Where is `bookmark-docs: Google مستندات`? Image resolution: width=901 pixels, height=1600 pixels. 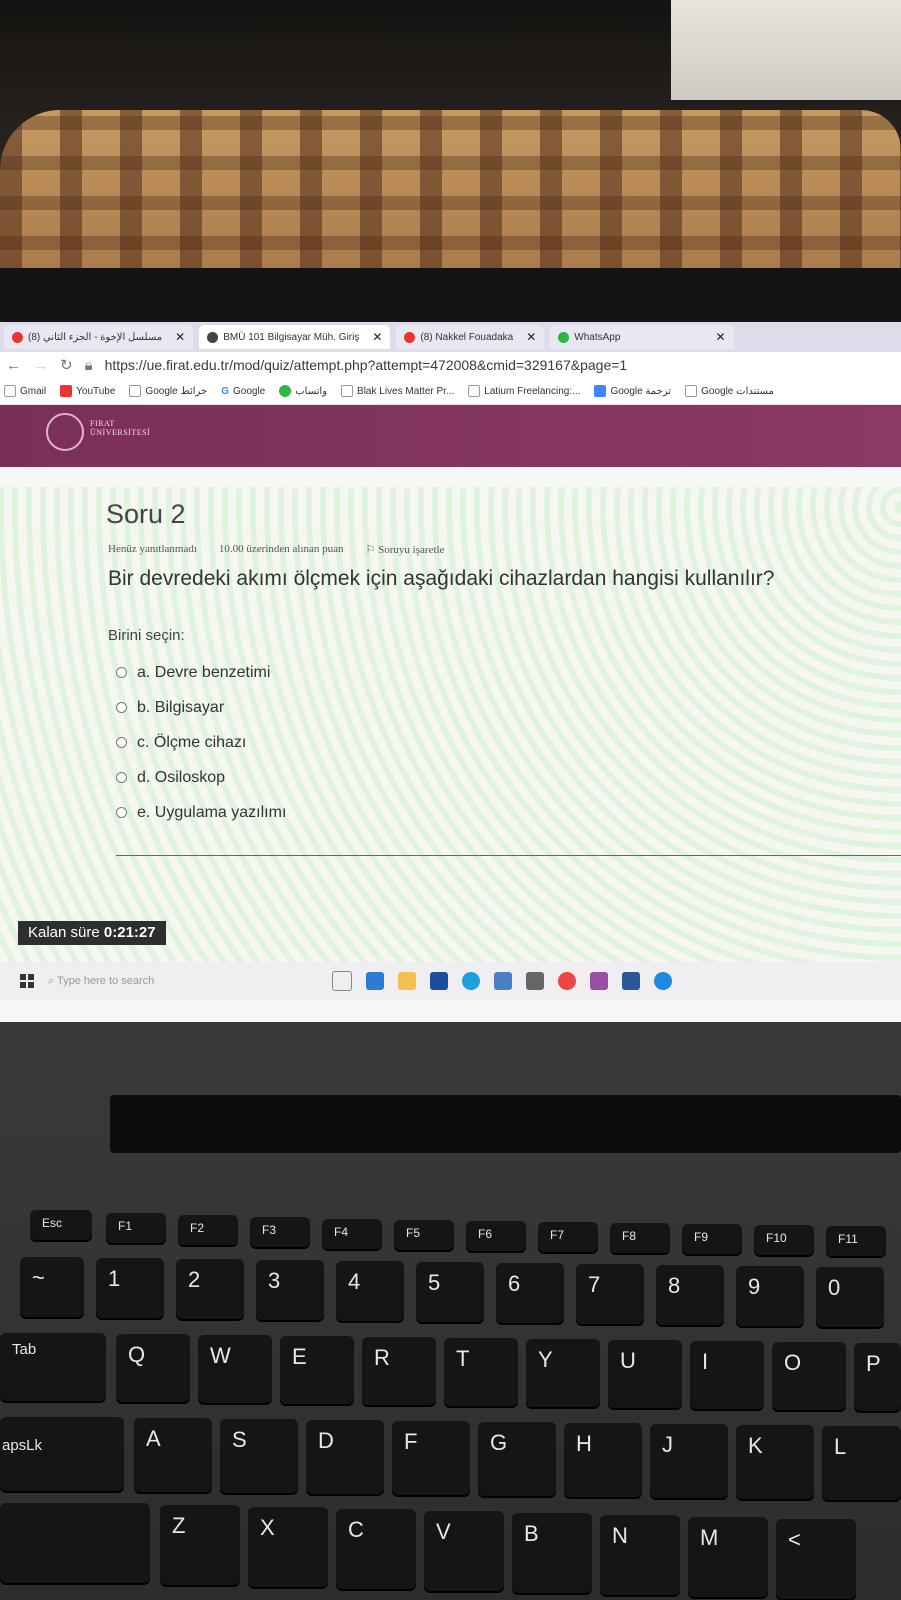
bookmark-docs: Google مستندات is located at coordinates (729, 391).